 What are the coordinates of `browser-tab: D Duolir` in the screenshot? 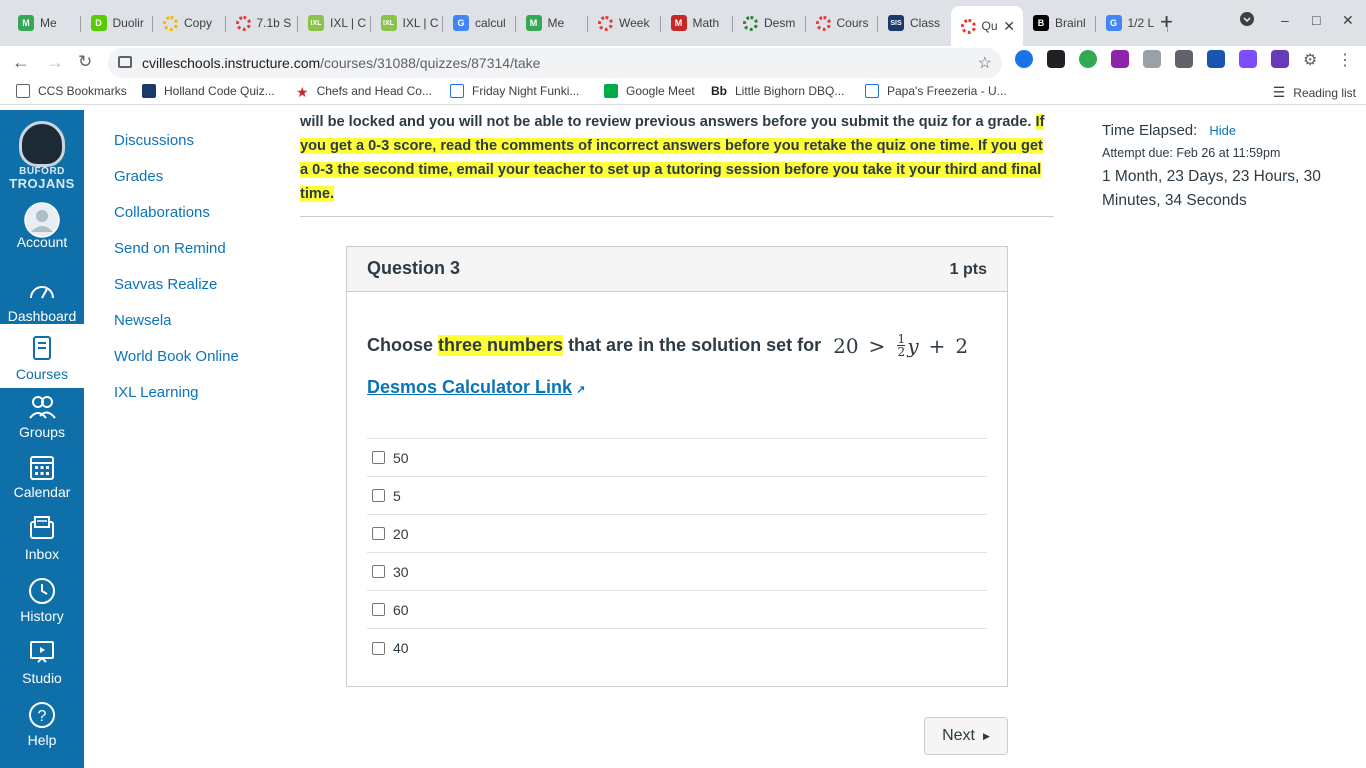 It's located at (117, 23).